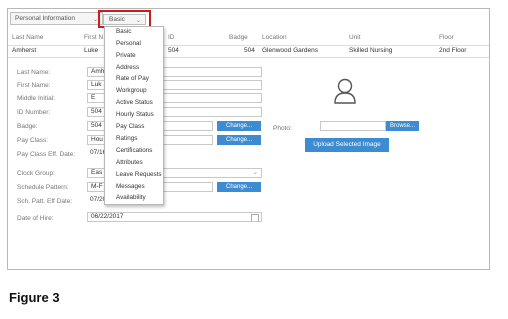  Describe the element at coordinates (27, 126) in the screenshot. I see `badge-label: Badge:` at that location.